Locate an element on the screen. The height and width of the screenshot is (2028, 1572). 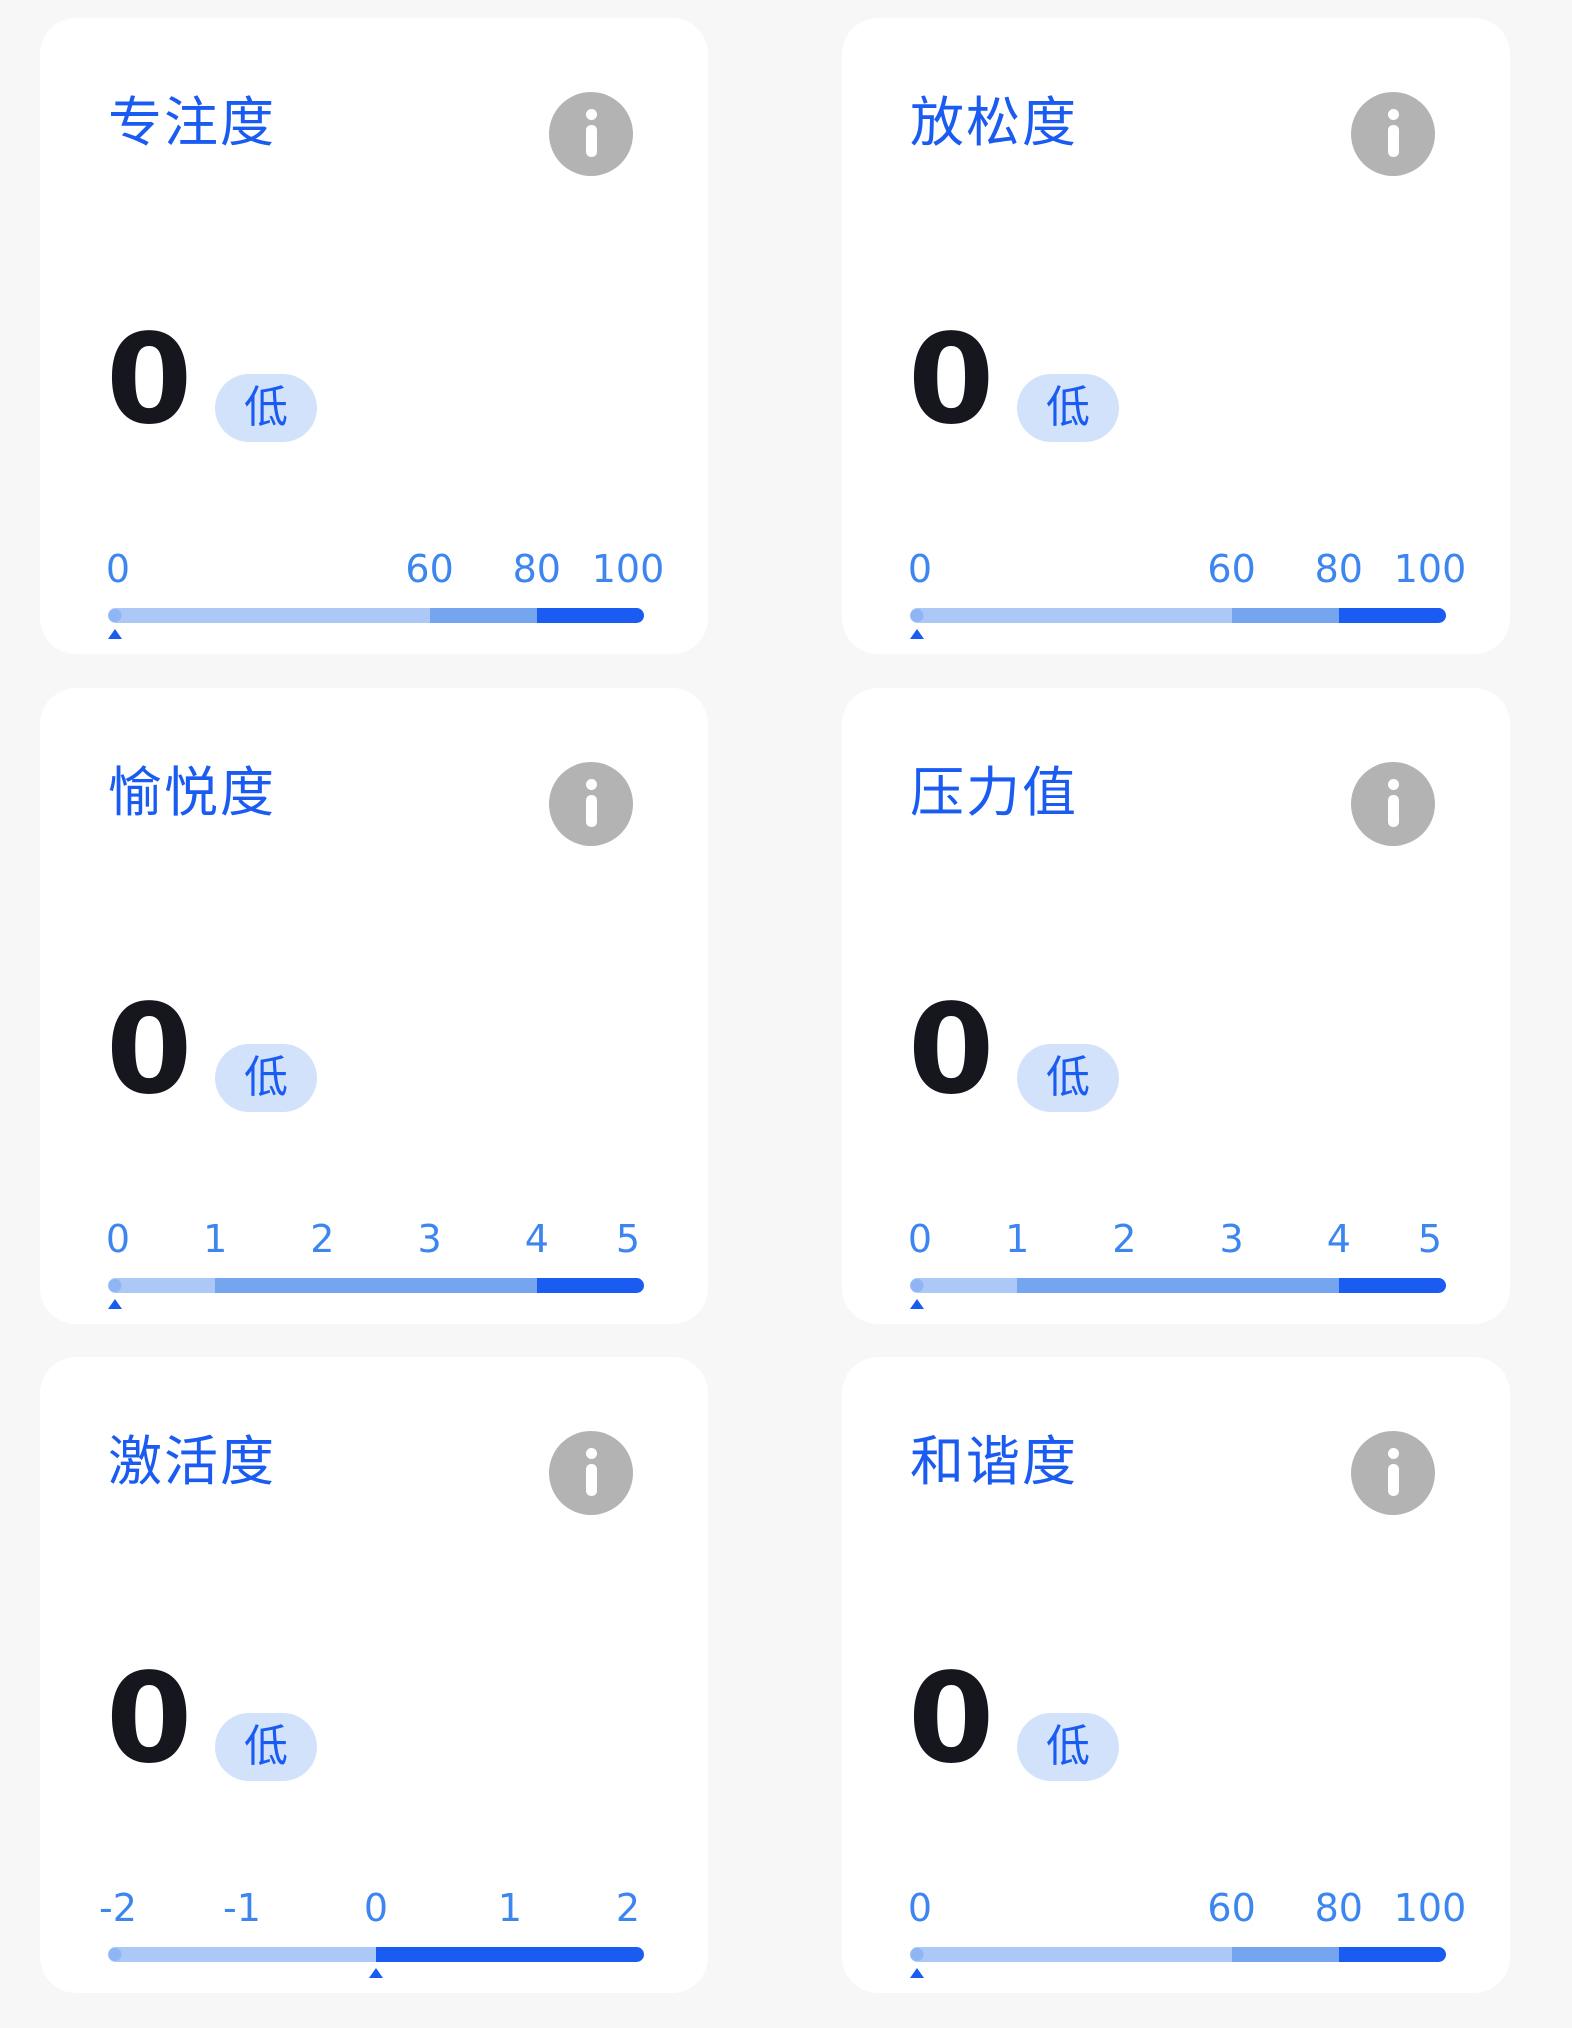
card-title: 和谐度 is located at coordinates (994, 1461).